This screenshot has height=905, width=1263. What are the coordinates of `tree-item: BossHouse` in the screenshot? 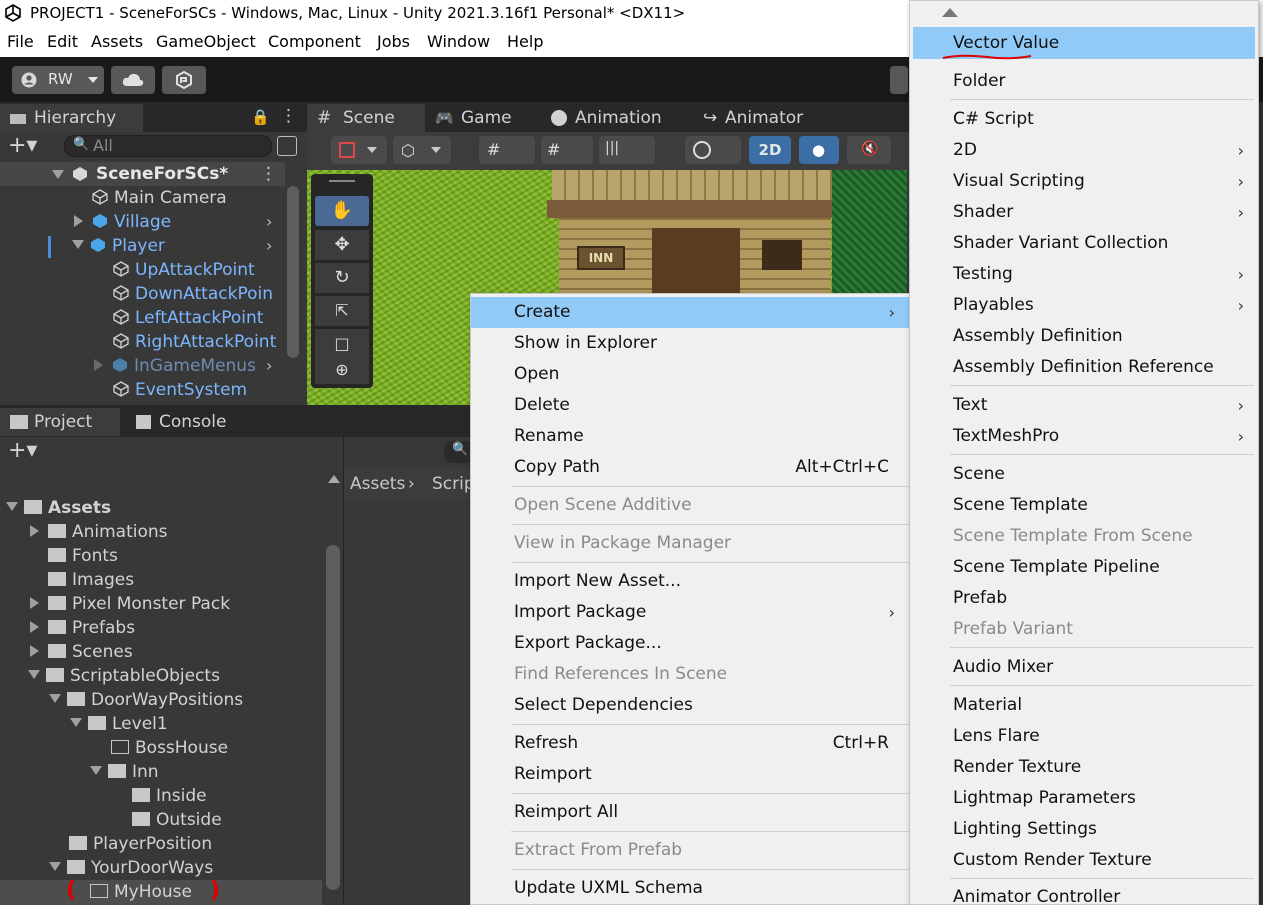 It's located at (169, 748).